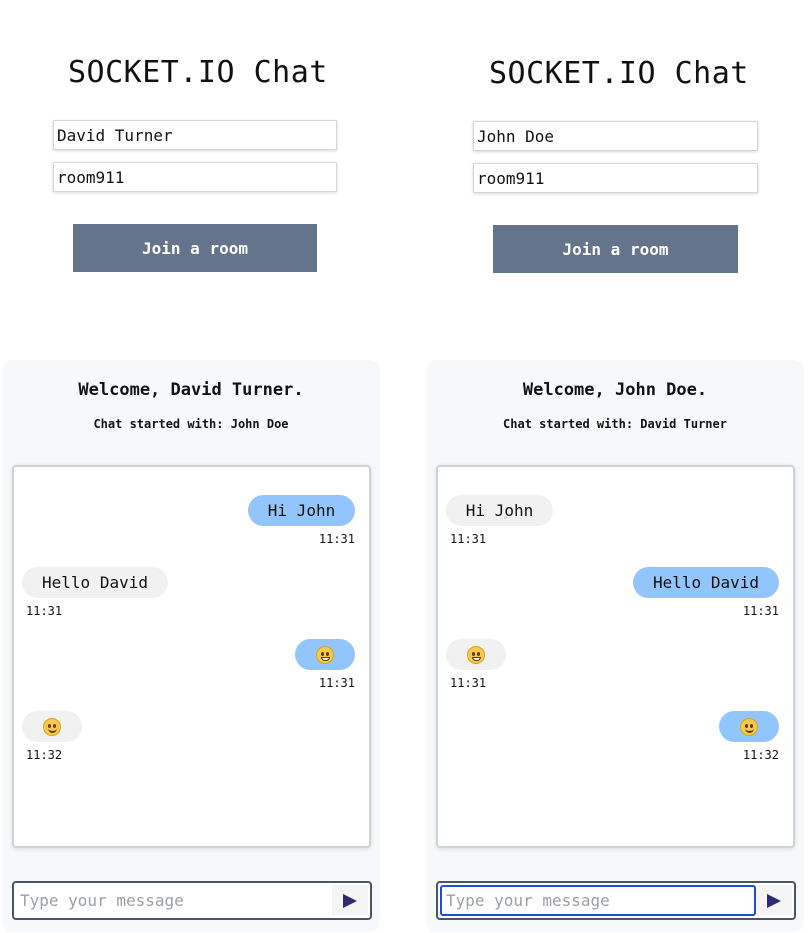  I want to click on left-message-composer, so click(192, 900).